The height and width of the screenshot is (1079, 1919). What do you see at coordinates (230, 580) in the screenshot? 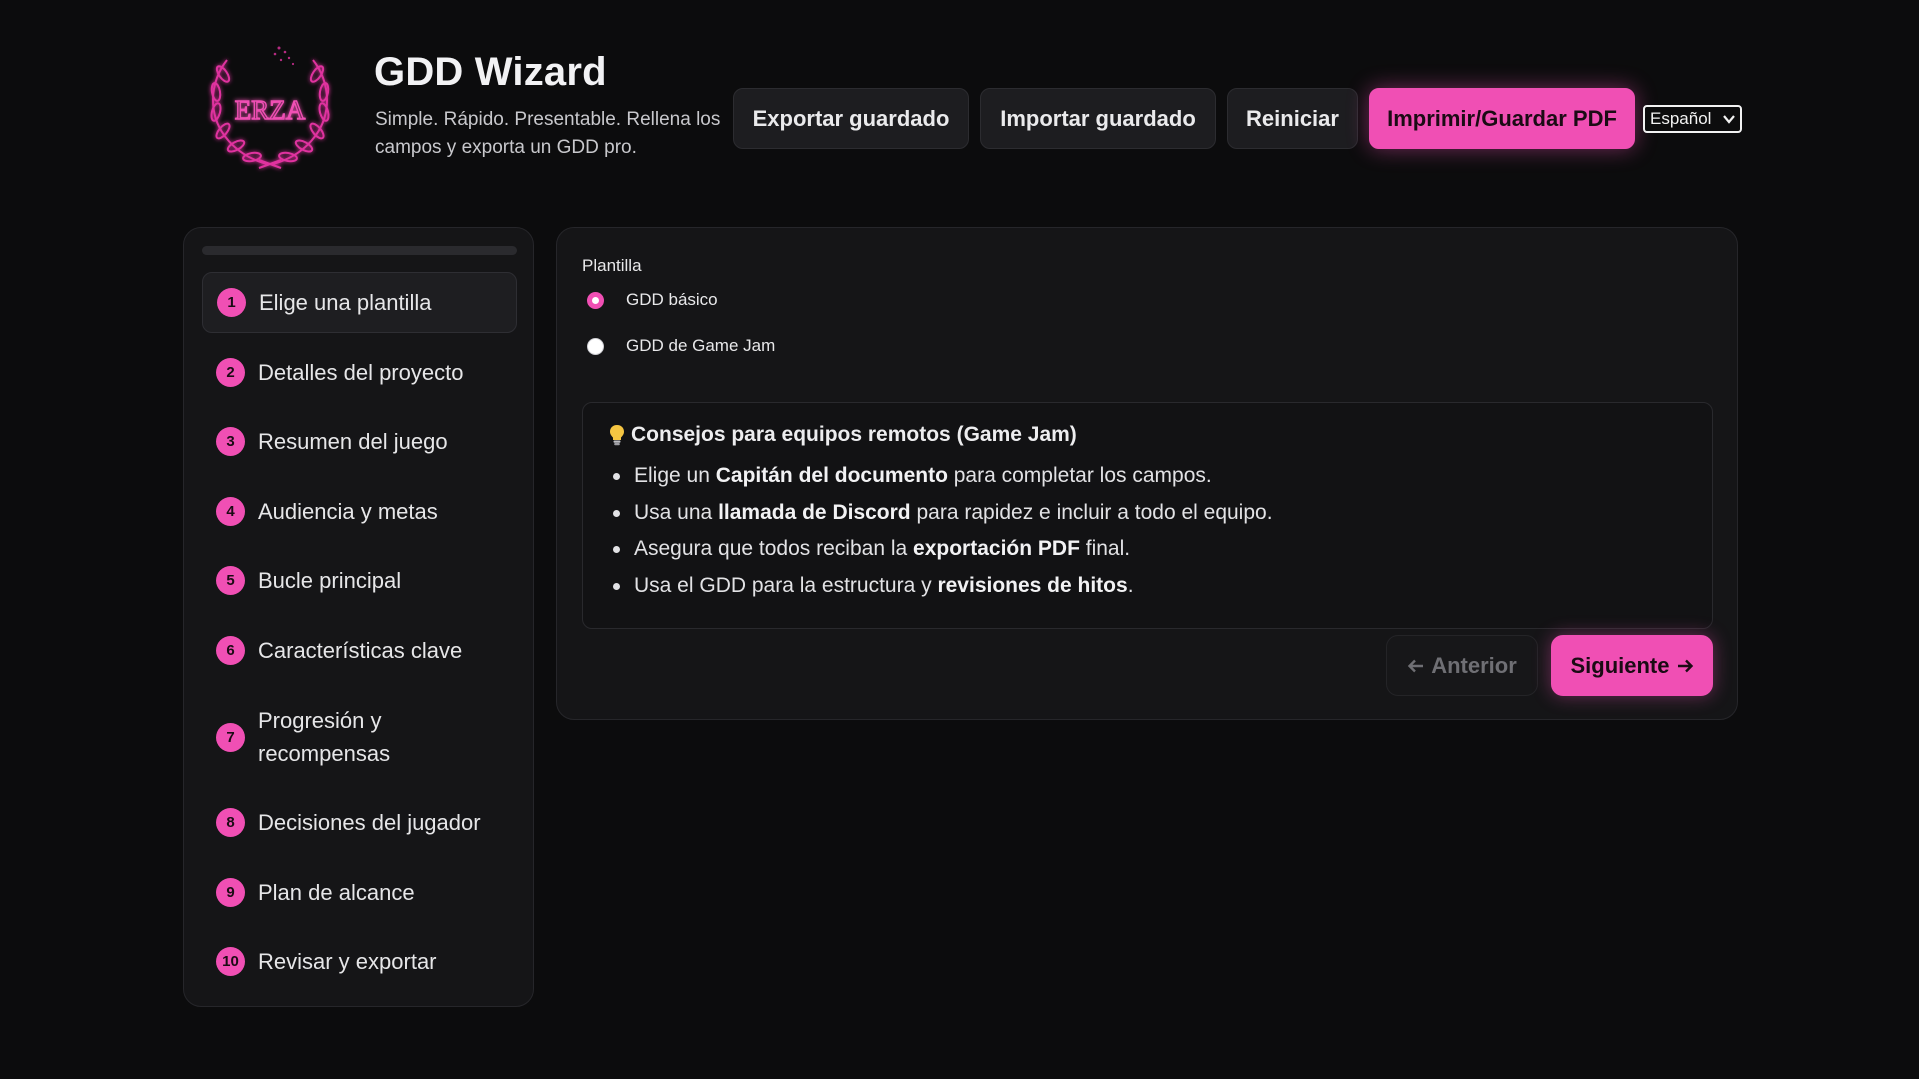
I see `step-number: 5` at bounding box center [230, 580].